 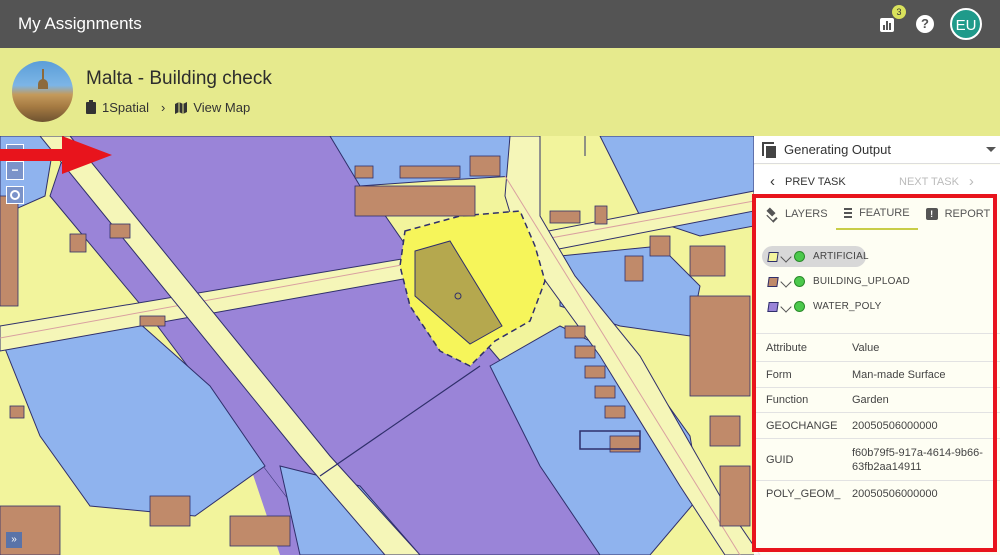 What do you see at coordinates (877, 180) in the screenshot?
I see `task-navigation: ‹ PREV TASK NEXT TASK ›` at bounding box center [877, 180].